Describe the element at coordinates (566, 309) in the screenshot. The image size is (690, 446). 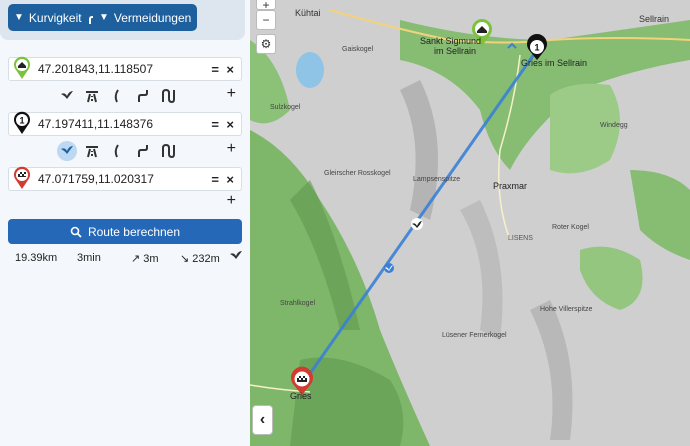
I see `map-label-hohe-villerspitze: Hohe Villerspitze` at that location.